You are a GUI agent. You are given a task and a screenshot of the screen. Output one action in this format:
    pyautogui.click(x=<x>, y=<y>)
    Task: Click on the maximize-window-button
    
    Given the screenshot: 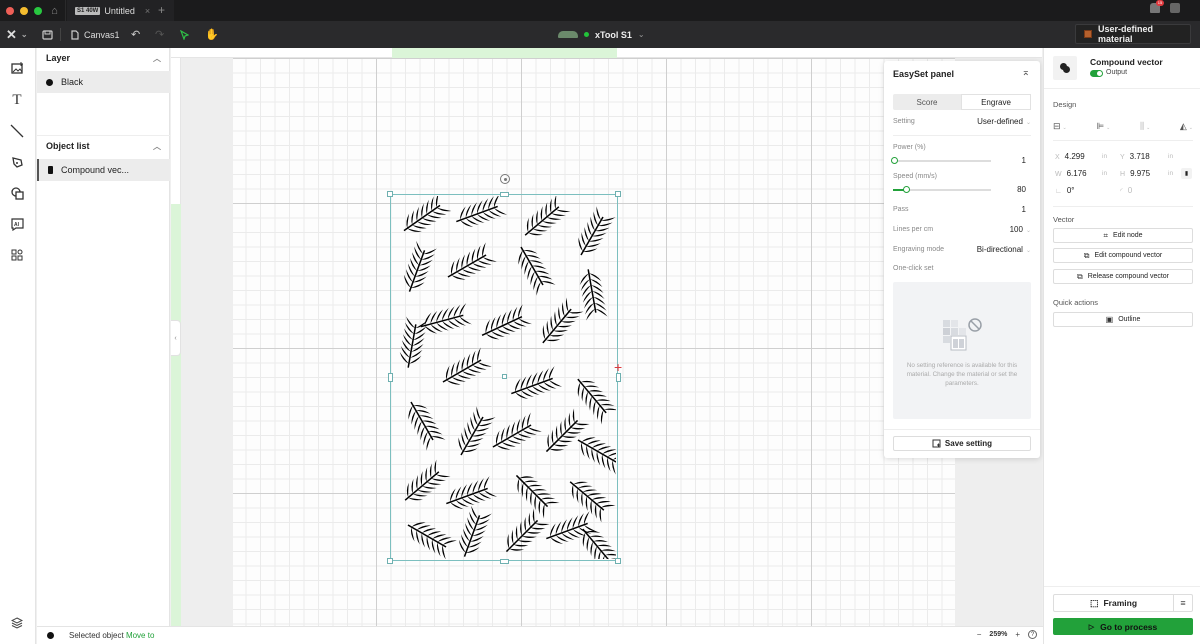 What is the action you would take?
    pyautogui.click(x=38, y=10)
    